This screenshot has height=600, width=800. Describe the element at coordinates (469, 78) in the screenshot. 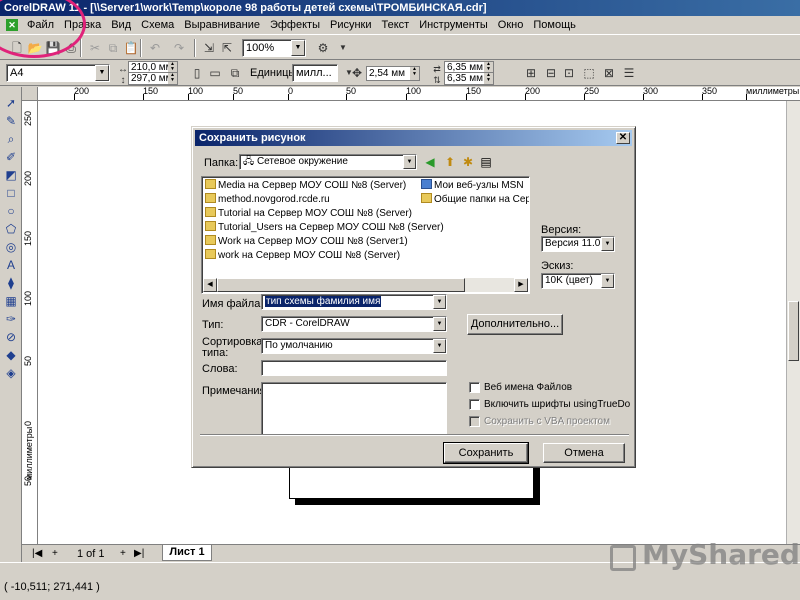

I see `duplicate-y-field: 6,35 мм ▲ ▼` at that location.